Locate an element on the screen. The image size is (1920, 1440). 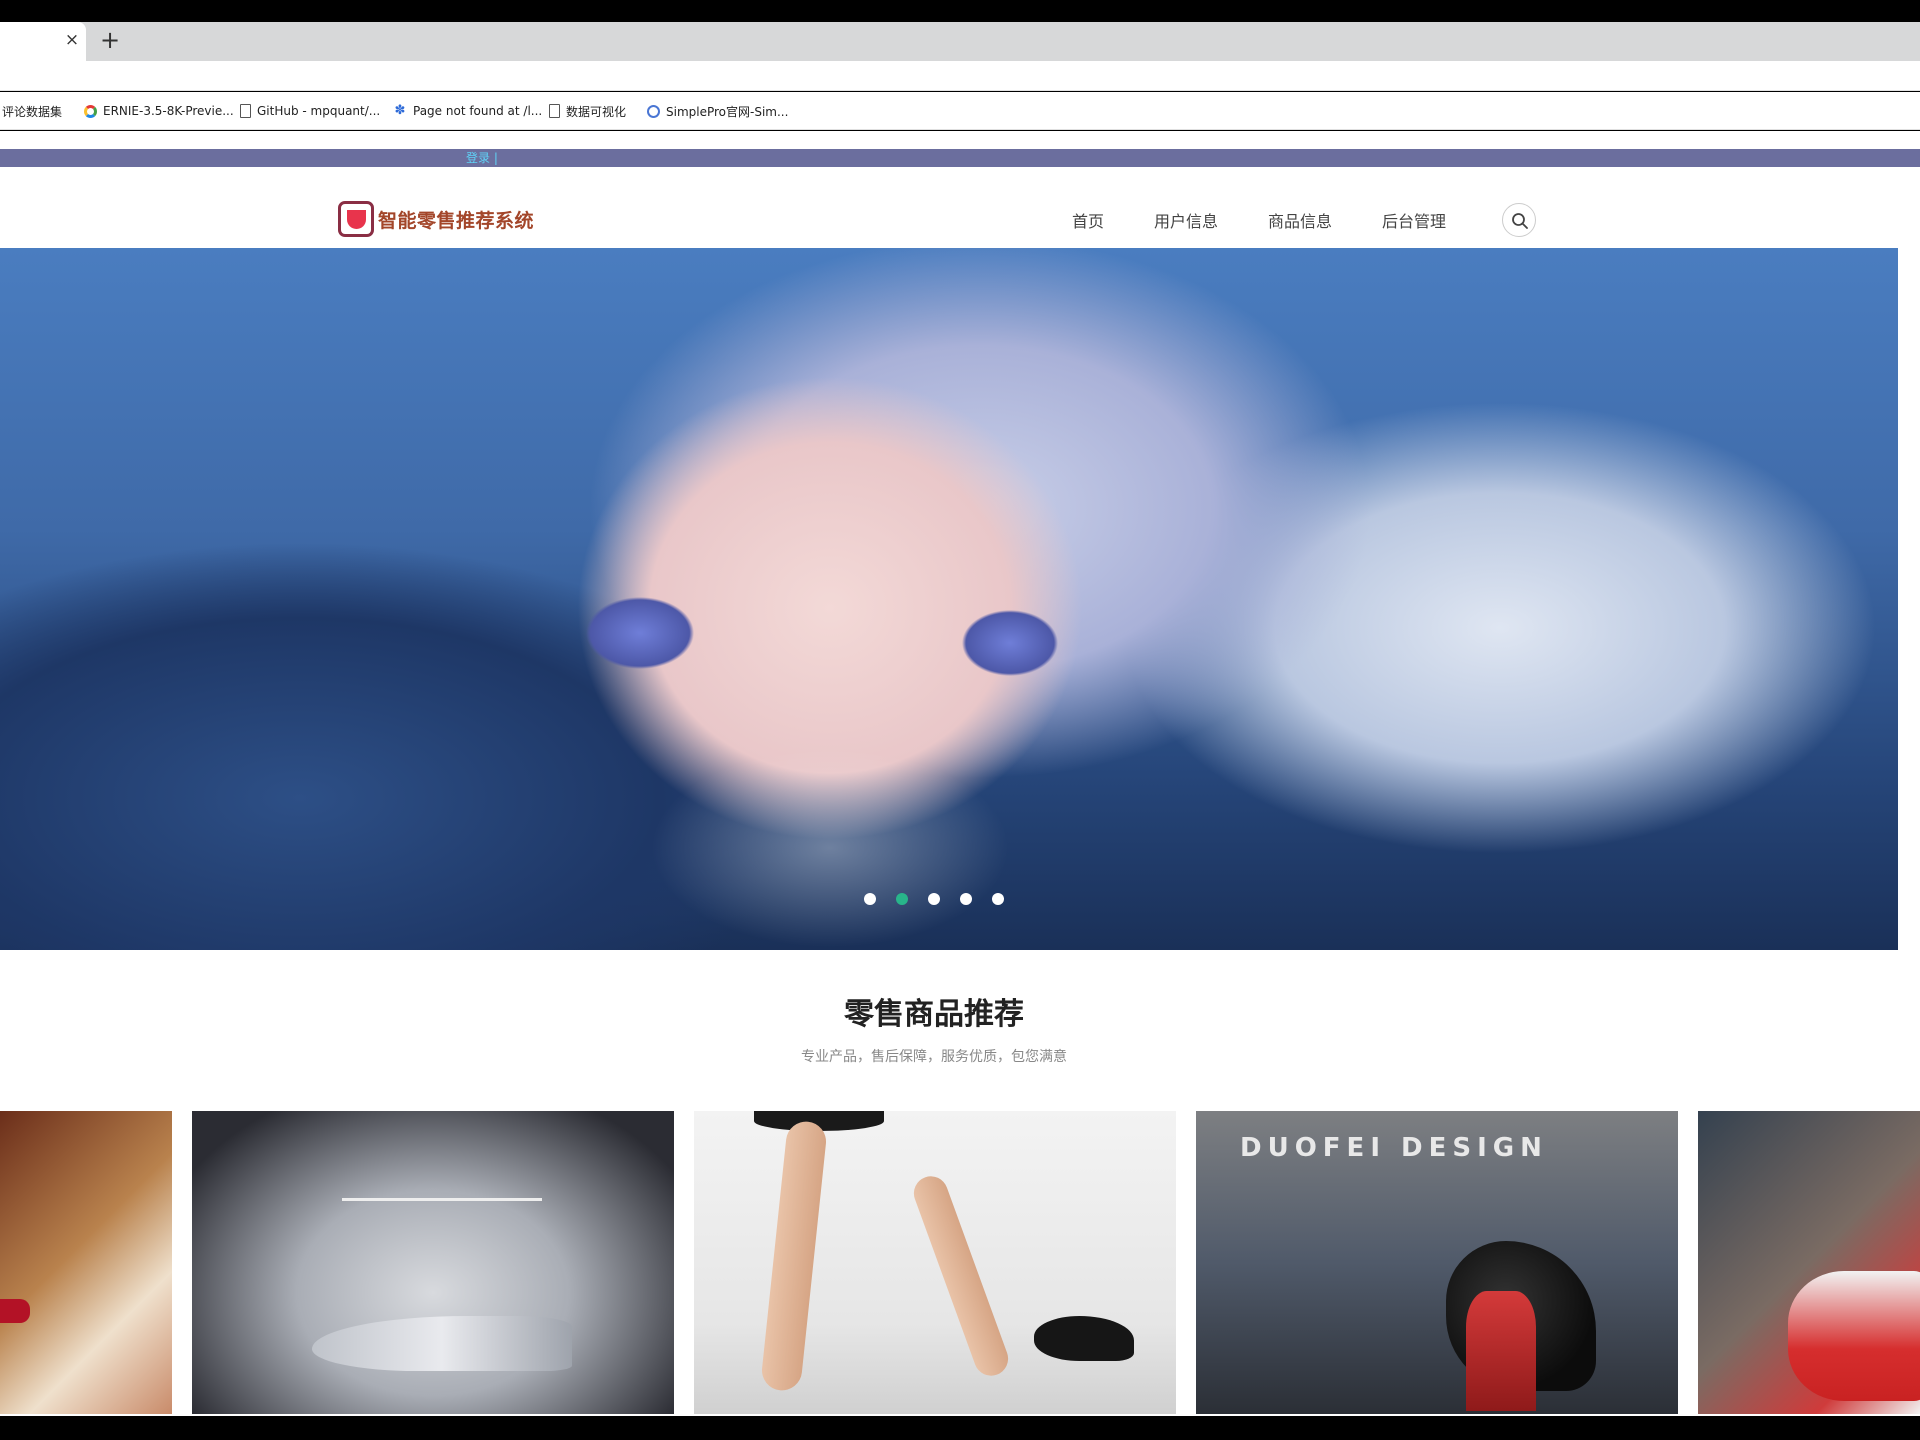
product-brand-text: DUOFEI DESIGN is located at coordinates (1394, 1148).